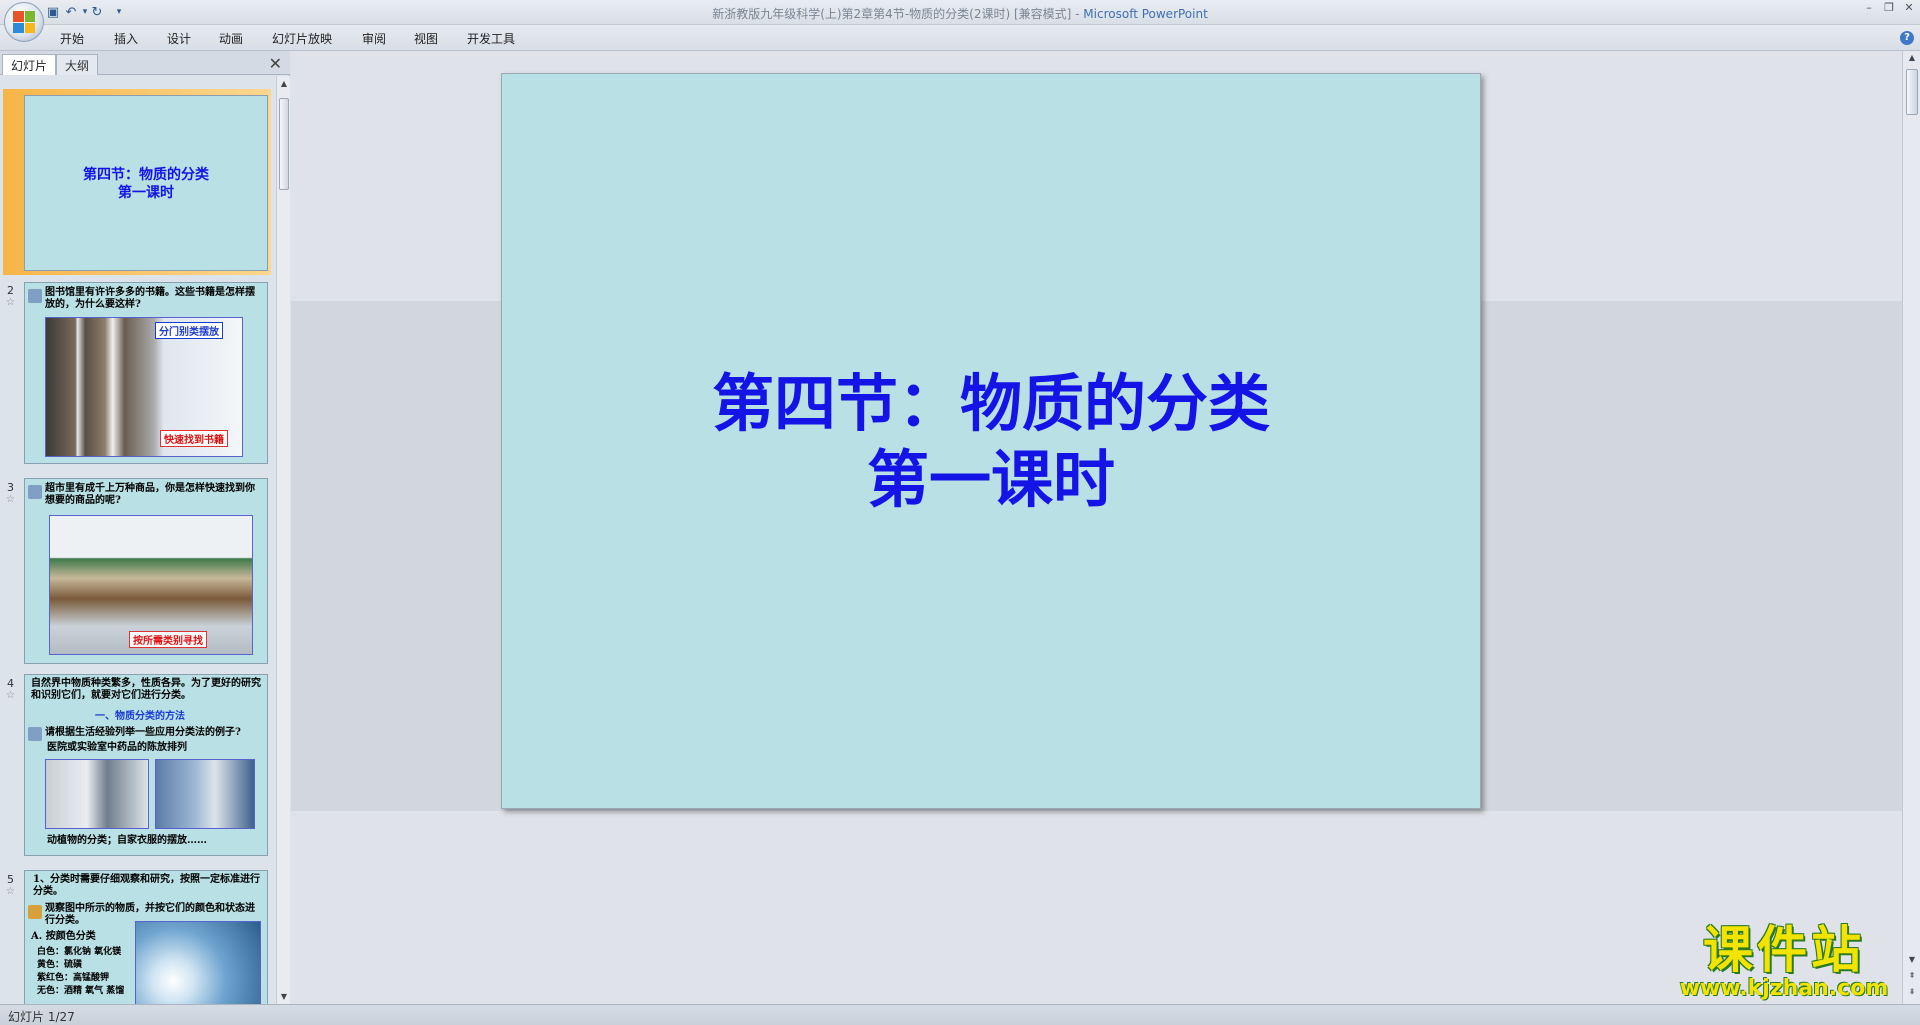 Image resolution: width=1920 pixels, height=1025 pixels. Describe the element at coordinates (194, 438) in the screenshot. I see `thumb2-label-bottom: 快速找到书籍` at that location.